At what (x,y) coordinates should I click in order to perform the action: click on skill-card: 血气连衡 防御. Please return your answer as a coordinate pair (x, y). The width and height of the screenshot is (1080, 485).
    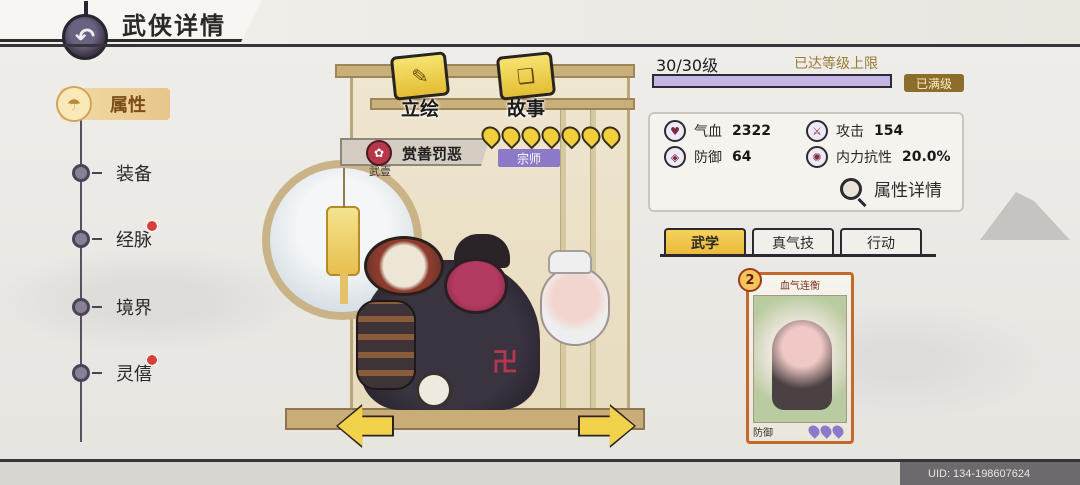
    Looking at the image, I should click on (800, 358).